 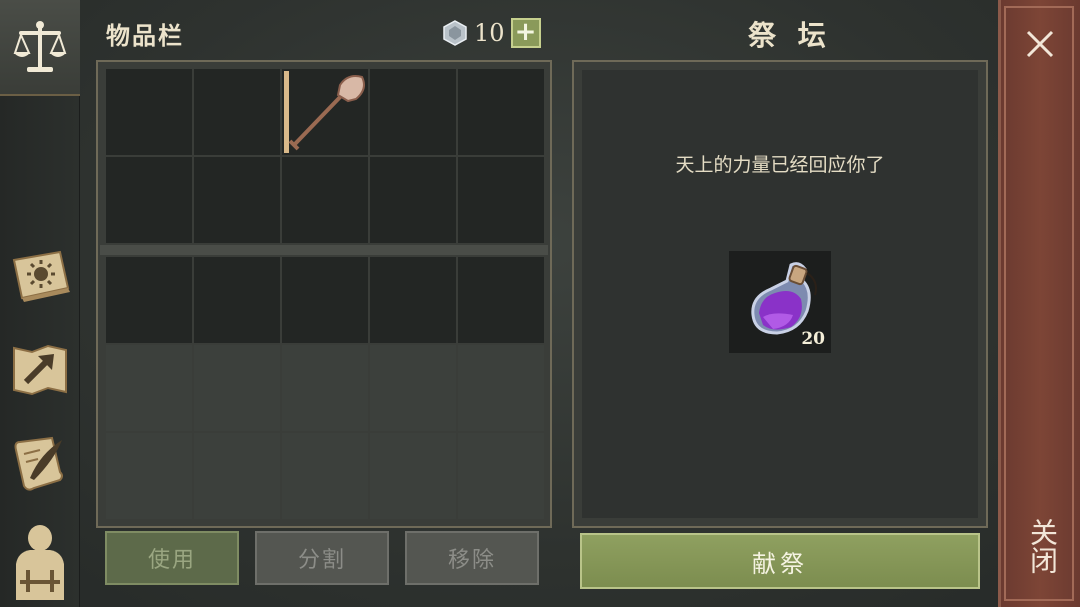 I want to click on offering-slot: 20, so click(x=780, y=302).